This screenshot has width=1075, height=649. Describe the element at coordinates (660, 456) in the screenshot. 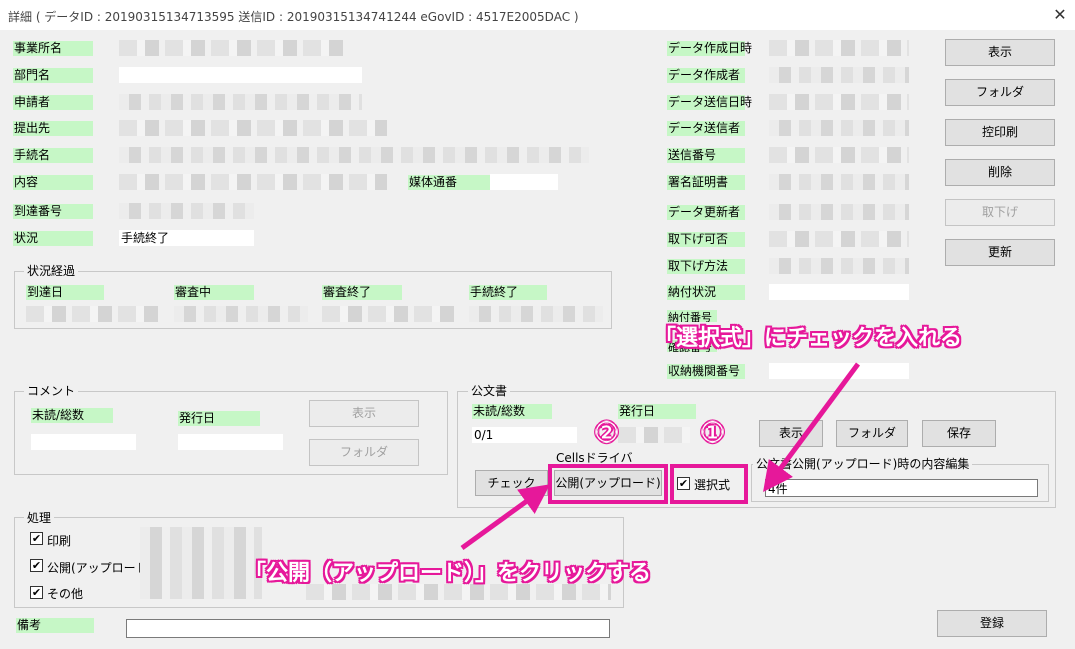

I see `annotation-arrows` at that location.